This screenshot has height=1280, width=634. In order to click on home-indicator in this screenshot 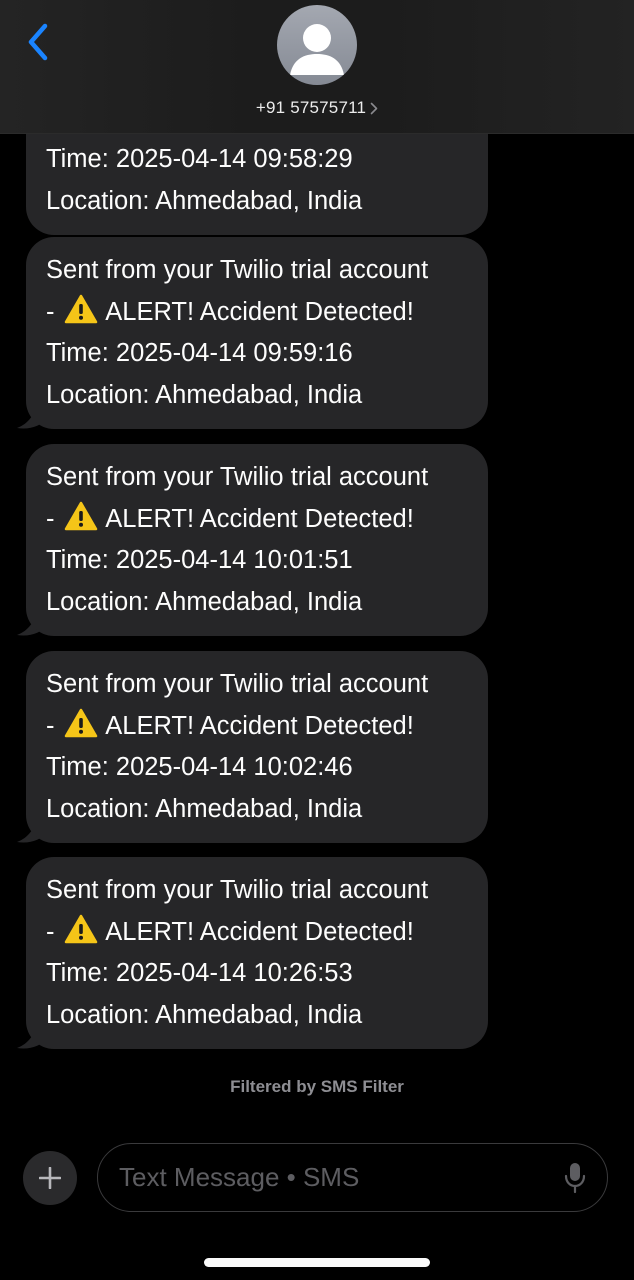, I will do `click(317, 1262)`.